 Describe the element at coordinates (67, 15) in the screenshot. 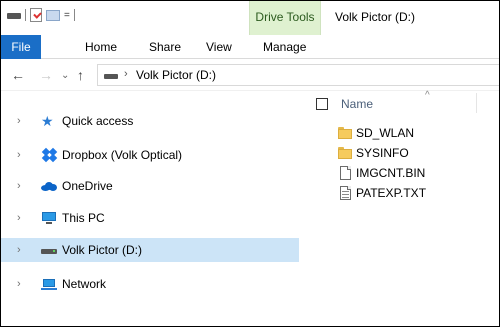

I see `customize-toolbar-dropdown: =` at that location.